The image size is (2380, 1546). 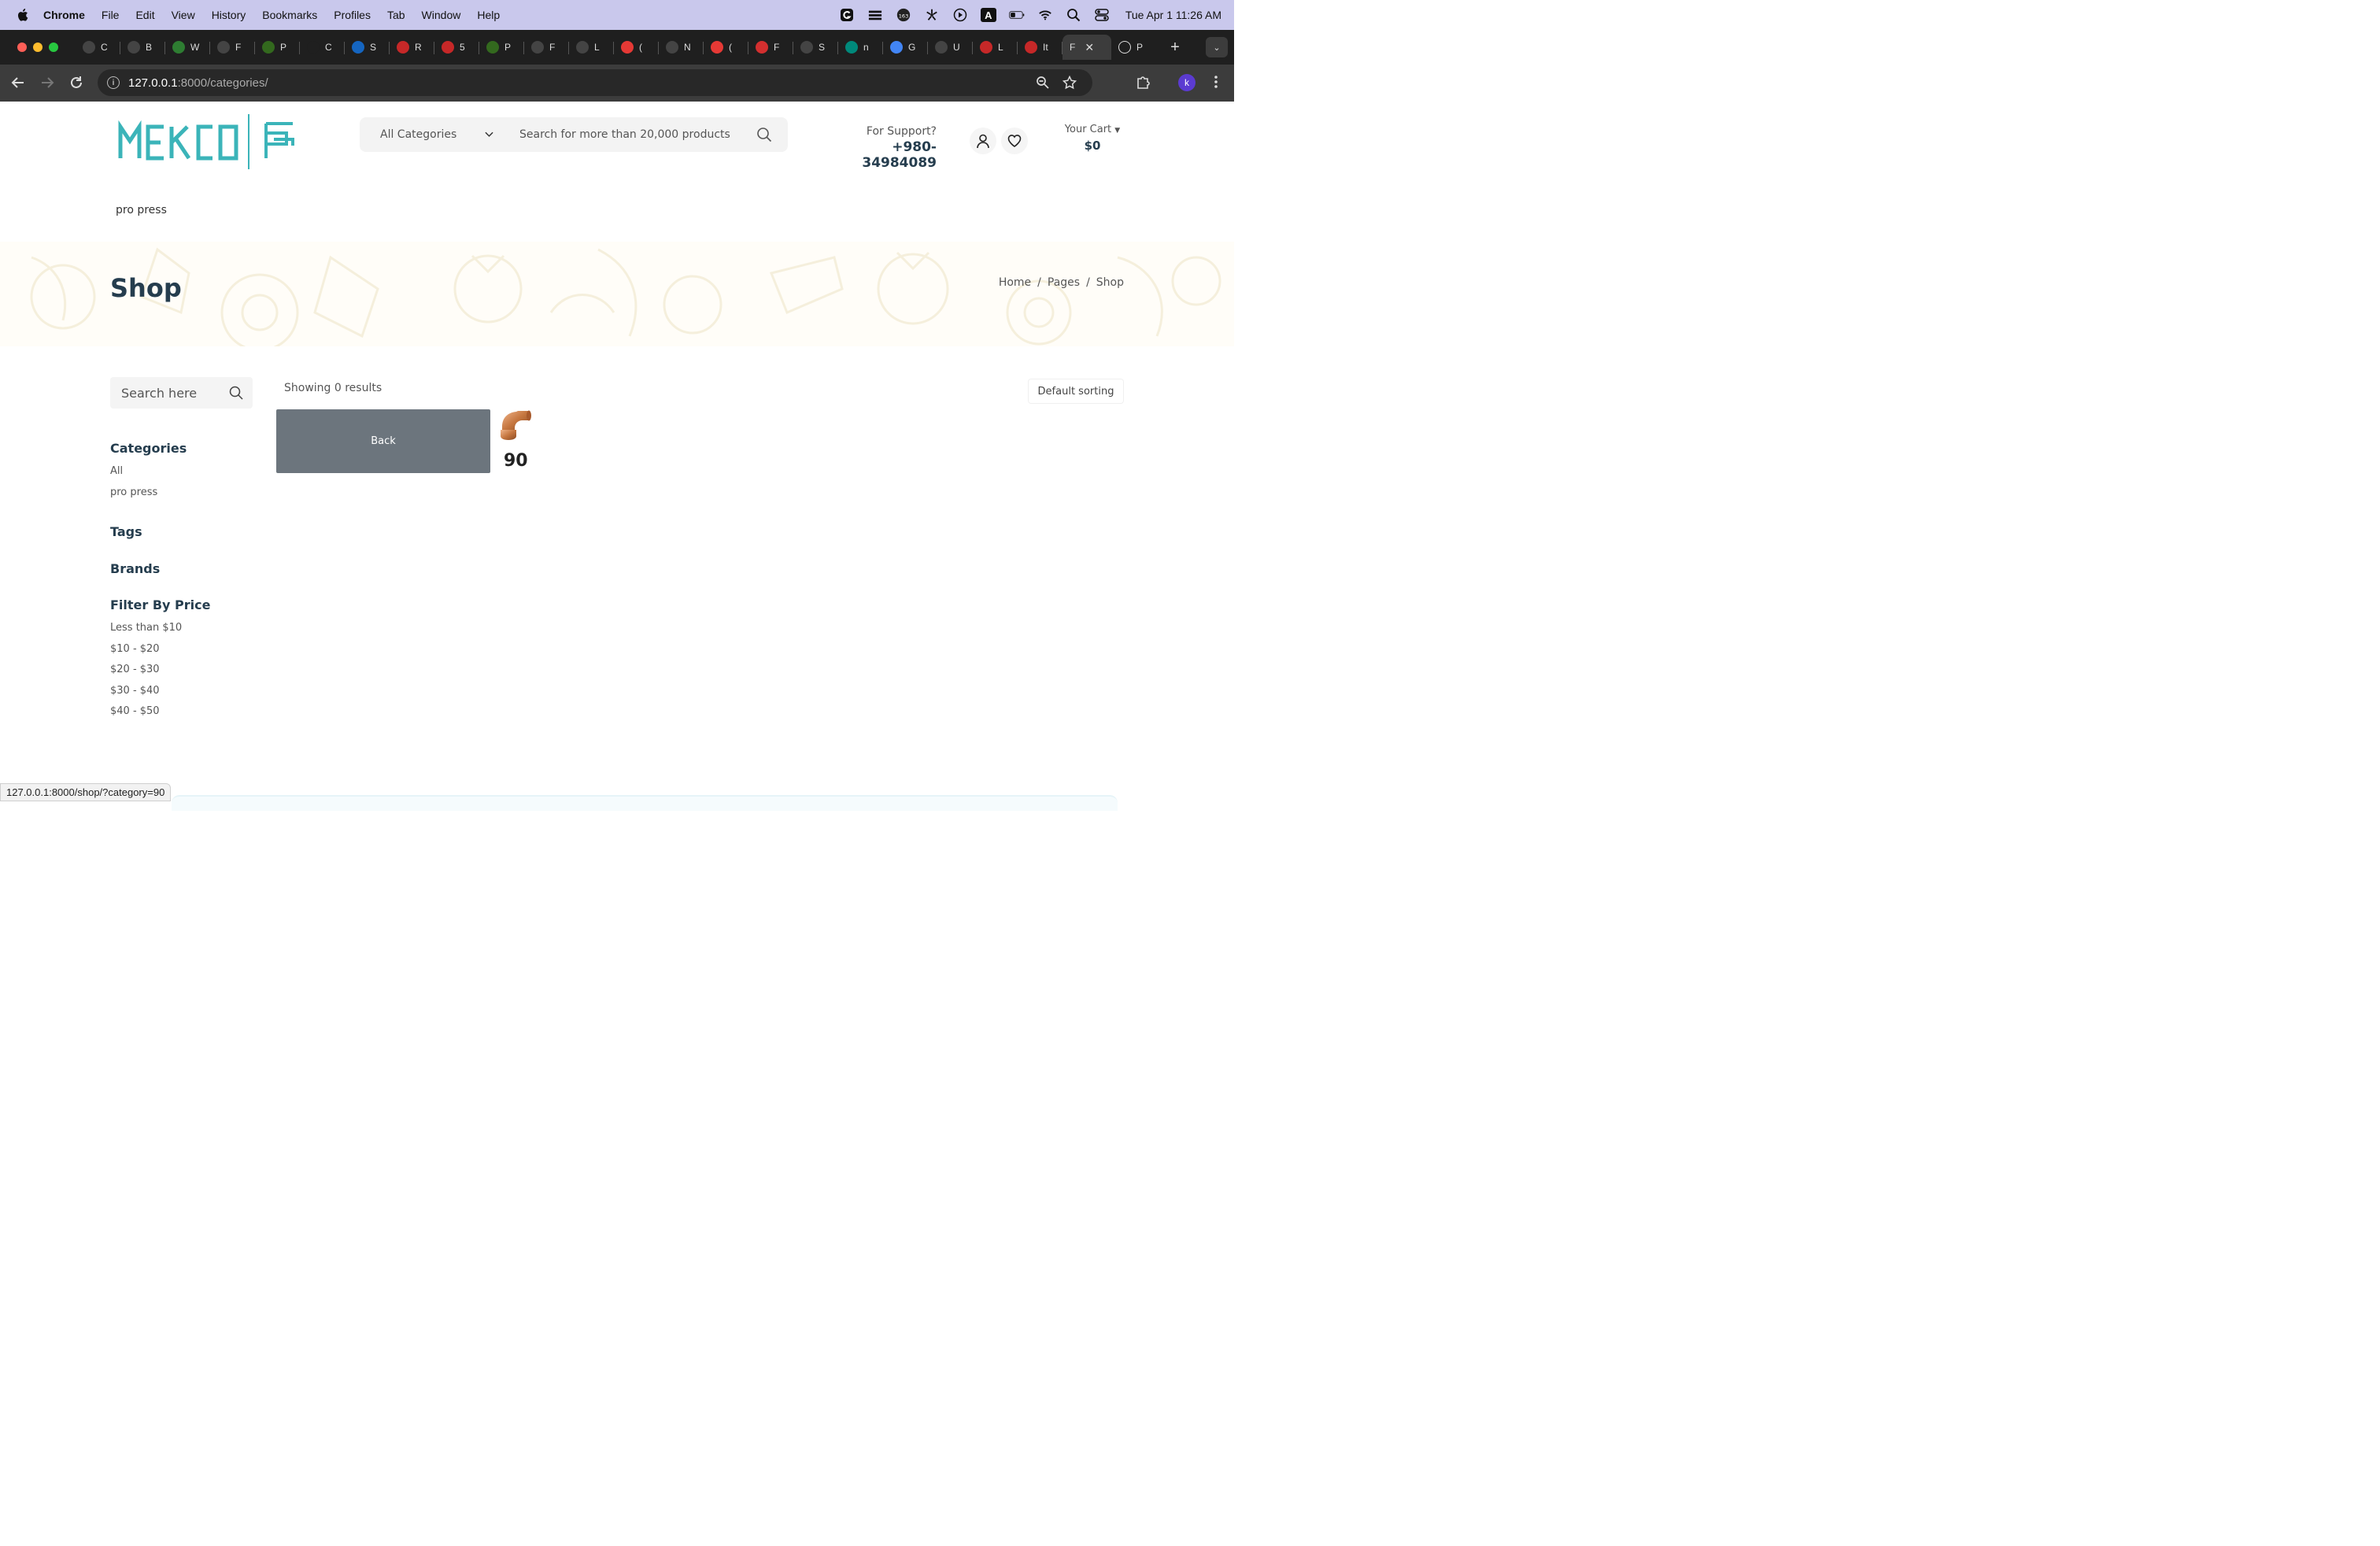 I want to click on account-button, so click(x=983, y=141).